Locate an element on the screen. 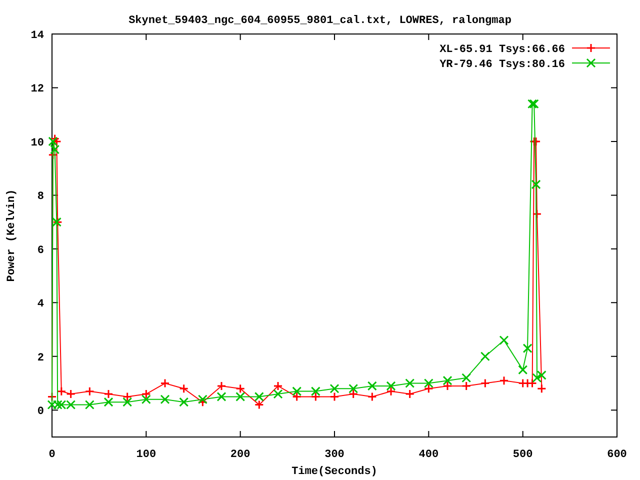 This screenshot has height=480, width=640. y-tick-label: 6 is located at coordinates (40, 250).